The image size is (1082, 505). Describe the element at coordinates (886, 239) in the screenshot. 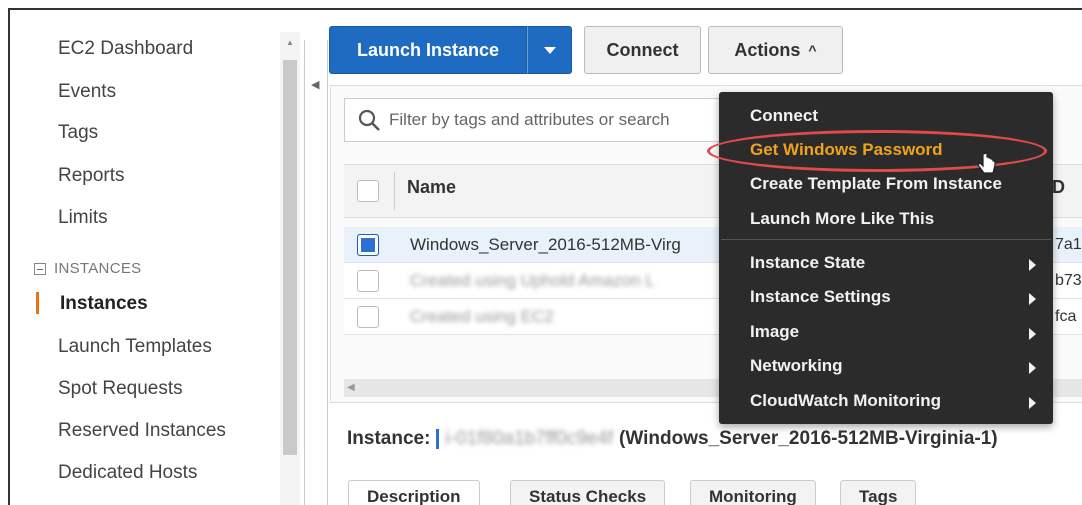

I see `menu-divider` at that location.